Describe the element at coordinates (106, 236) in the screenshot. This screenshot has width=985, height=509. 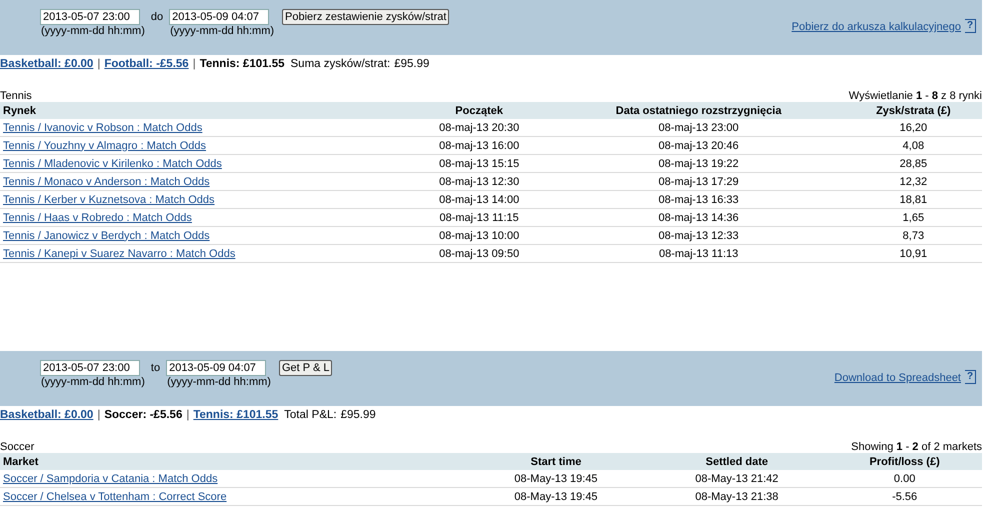
I see `market-link: Tennis / Janowicz v Berdych : Match Odds` at that location.